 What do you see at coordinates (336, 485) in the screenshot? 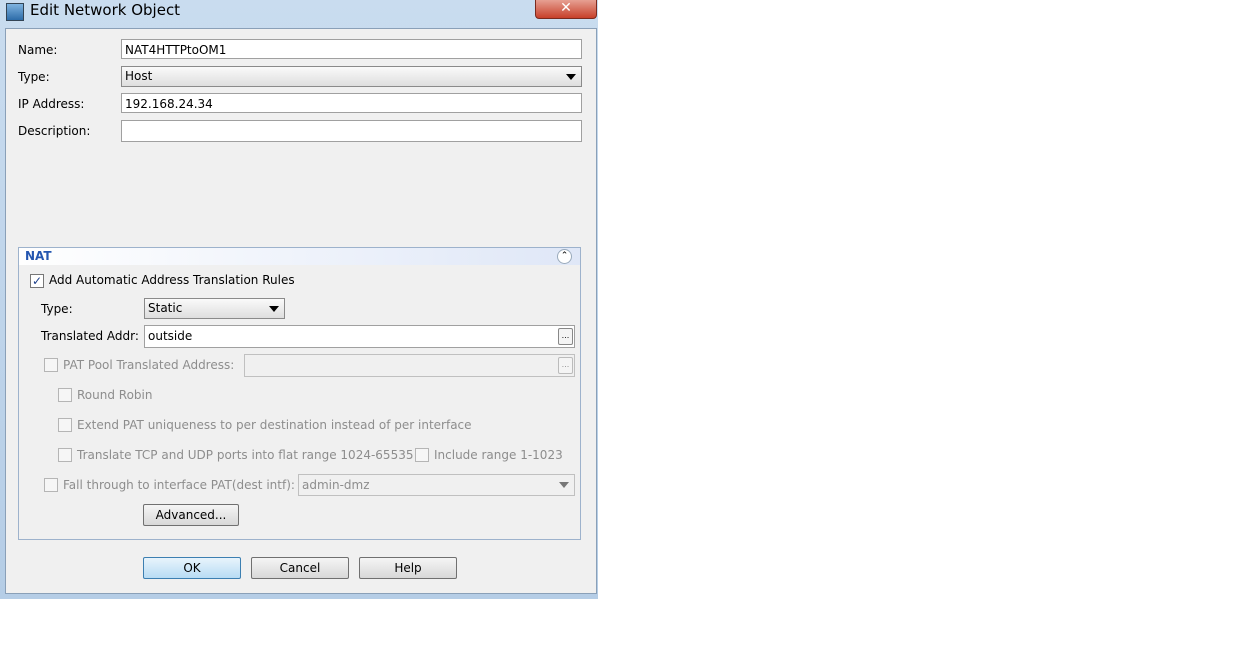
I see `fall-through-value: admin-dmz` at bounding box center [336, 485].